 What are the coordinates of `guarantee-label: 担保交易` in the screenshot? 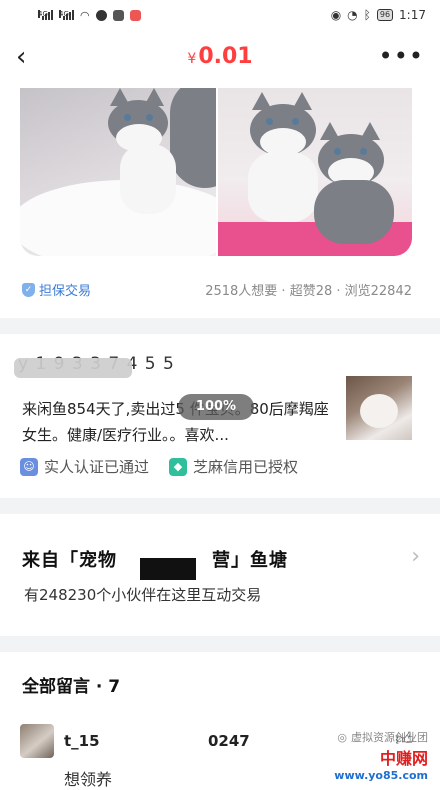 It's located at (65, 291).